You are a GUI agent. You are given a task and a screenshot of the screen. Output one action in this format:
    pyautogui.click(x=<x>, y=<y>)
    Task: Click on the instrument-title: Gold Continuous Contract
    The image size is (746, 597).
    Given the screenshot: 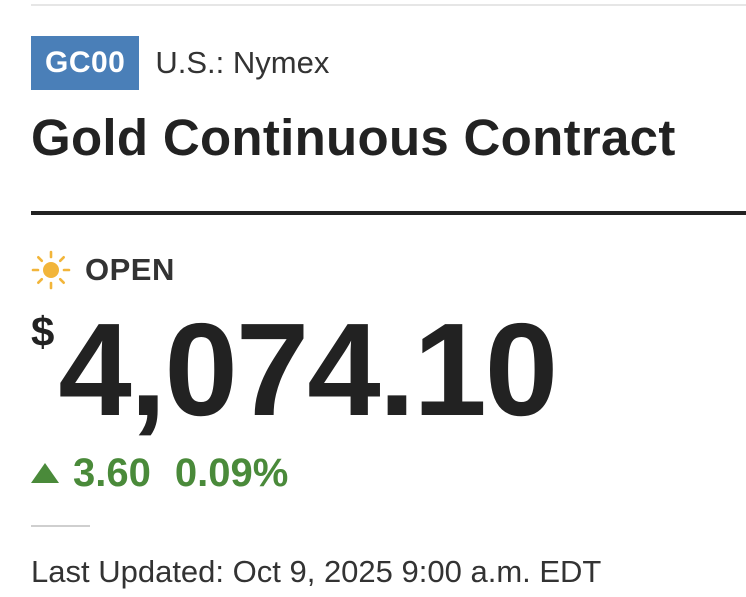 What is the action you would take?
    pyautogui.click(x=353, y=137)
    